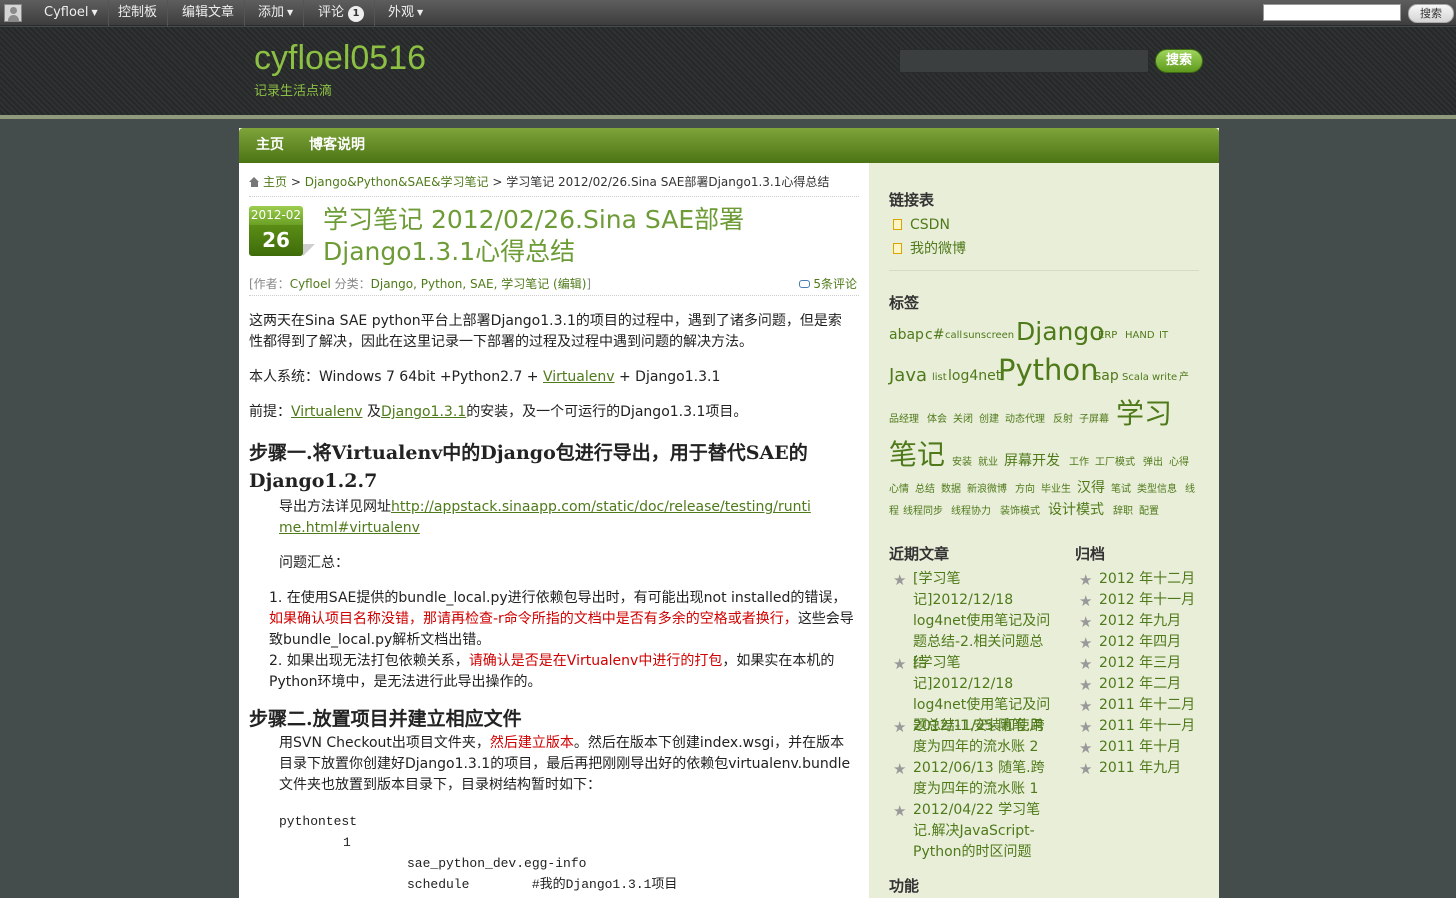  Describe the element at coordinates (607, 412) in the screenshot. I see `prereq-text: 的安装，及一个可运行的Django1.3.1项目。` at that location.